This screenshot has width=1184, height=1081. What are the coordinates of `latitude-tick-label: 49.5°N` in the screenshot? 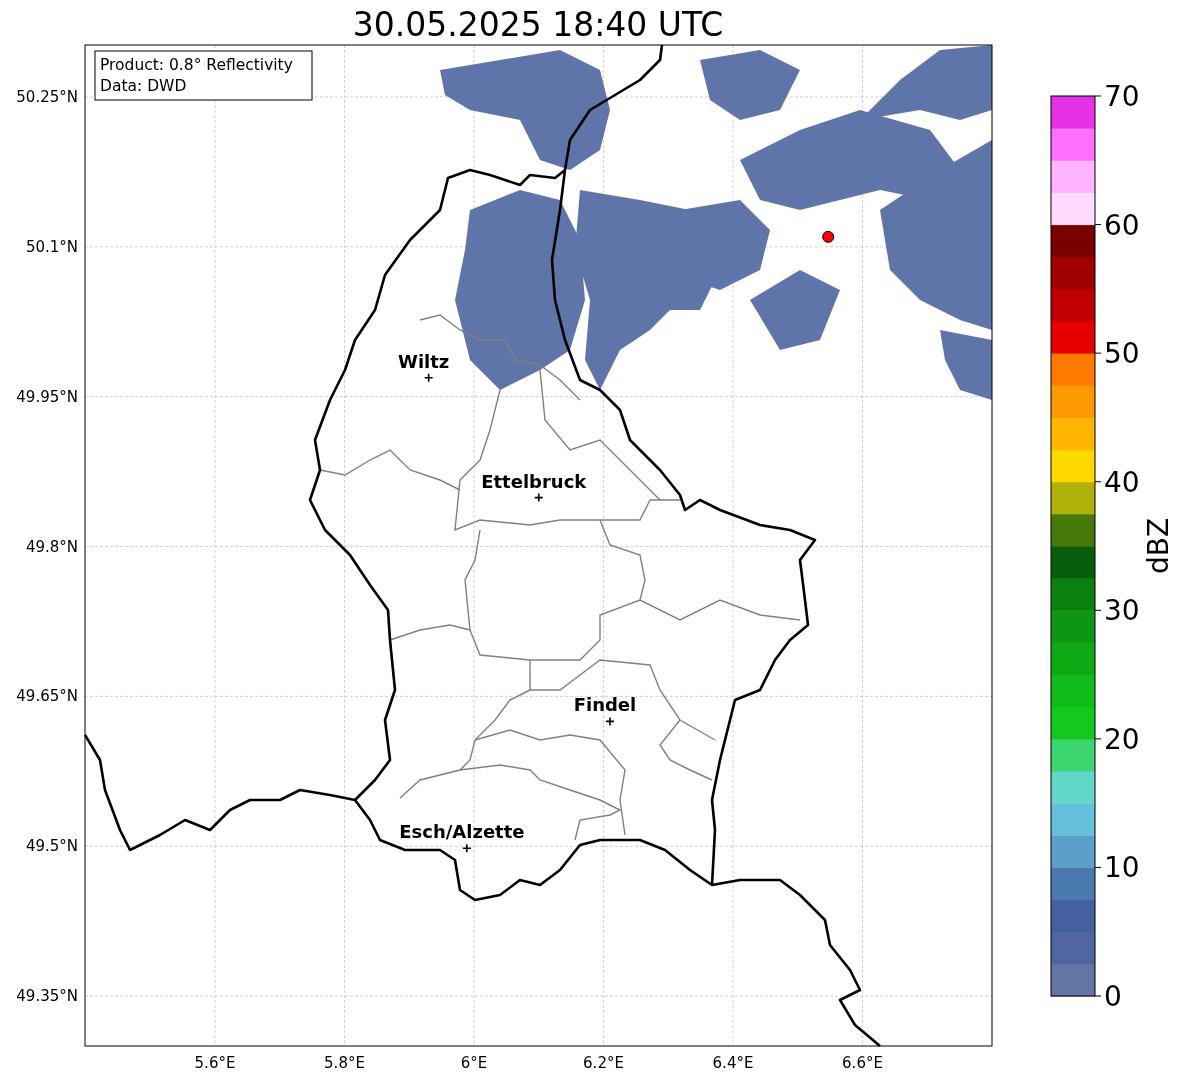 It's located at (51, 846).